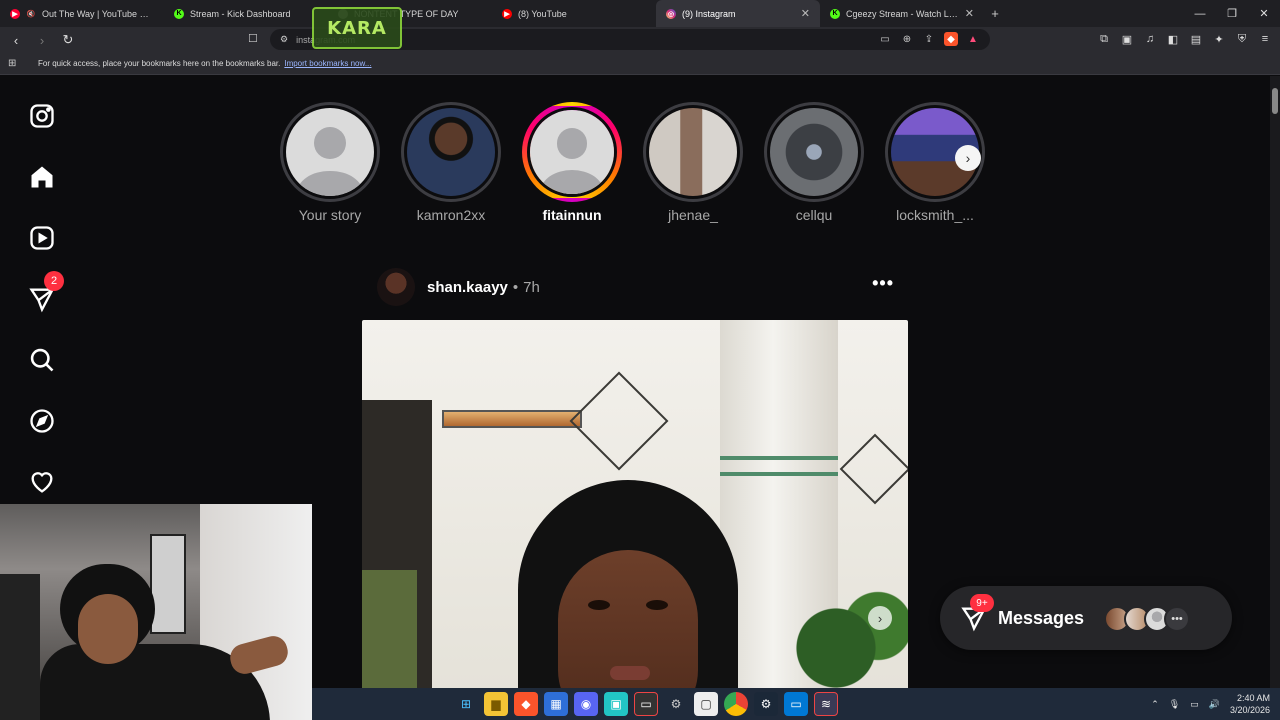 Image resolution: width=1280 pixels, height=720 pixels. Describe the element at coordinates (42, 238) in the screenshot. I see `reels-icon` at that location.